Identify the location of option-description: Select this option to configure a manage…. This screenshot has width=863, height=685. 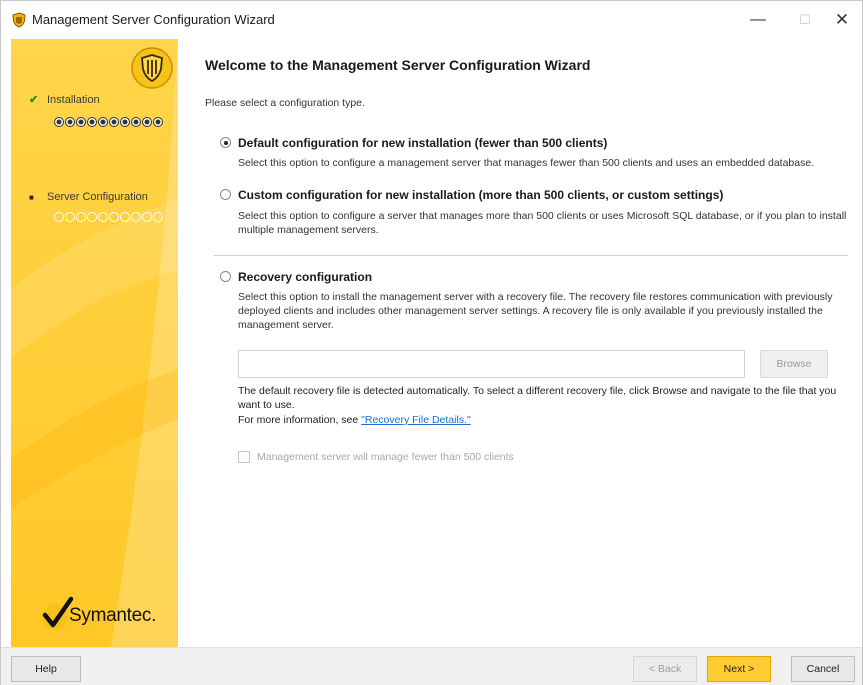
(526, 163).